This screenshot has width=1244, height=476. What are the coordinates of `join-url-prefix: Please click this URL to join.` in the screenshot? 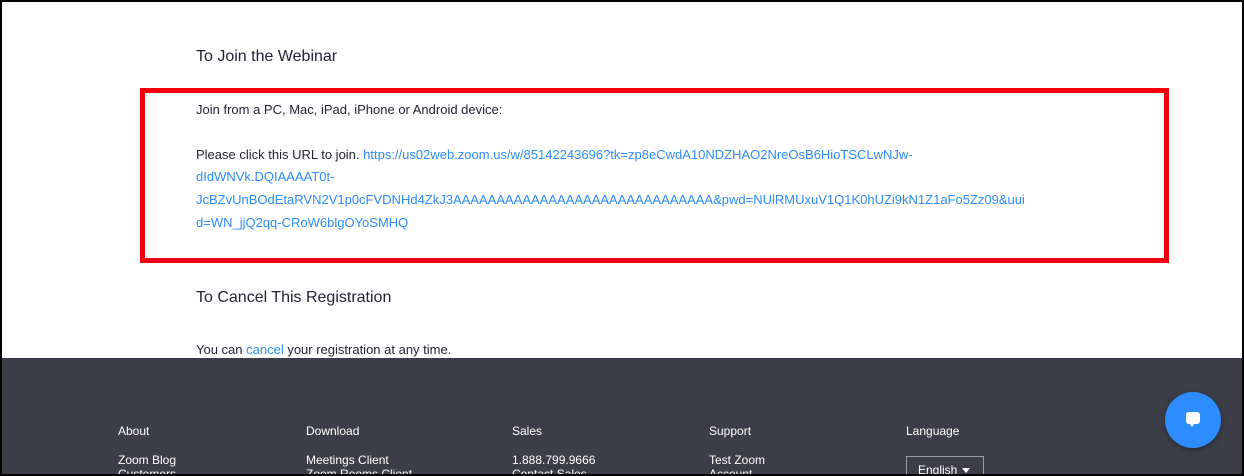 It's located at (280, 154).